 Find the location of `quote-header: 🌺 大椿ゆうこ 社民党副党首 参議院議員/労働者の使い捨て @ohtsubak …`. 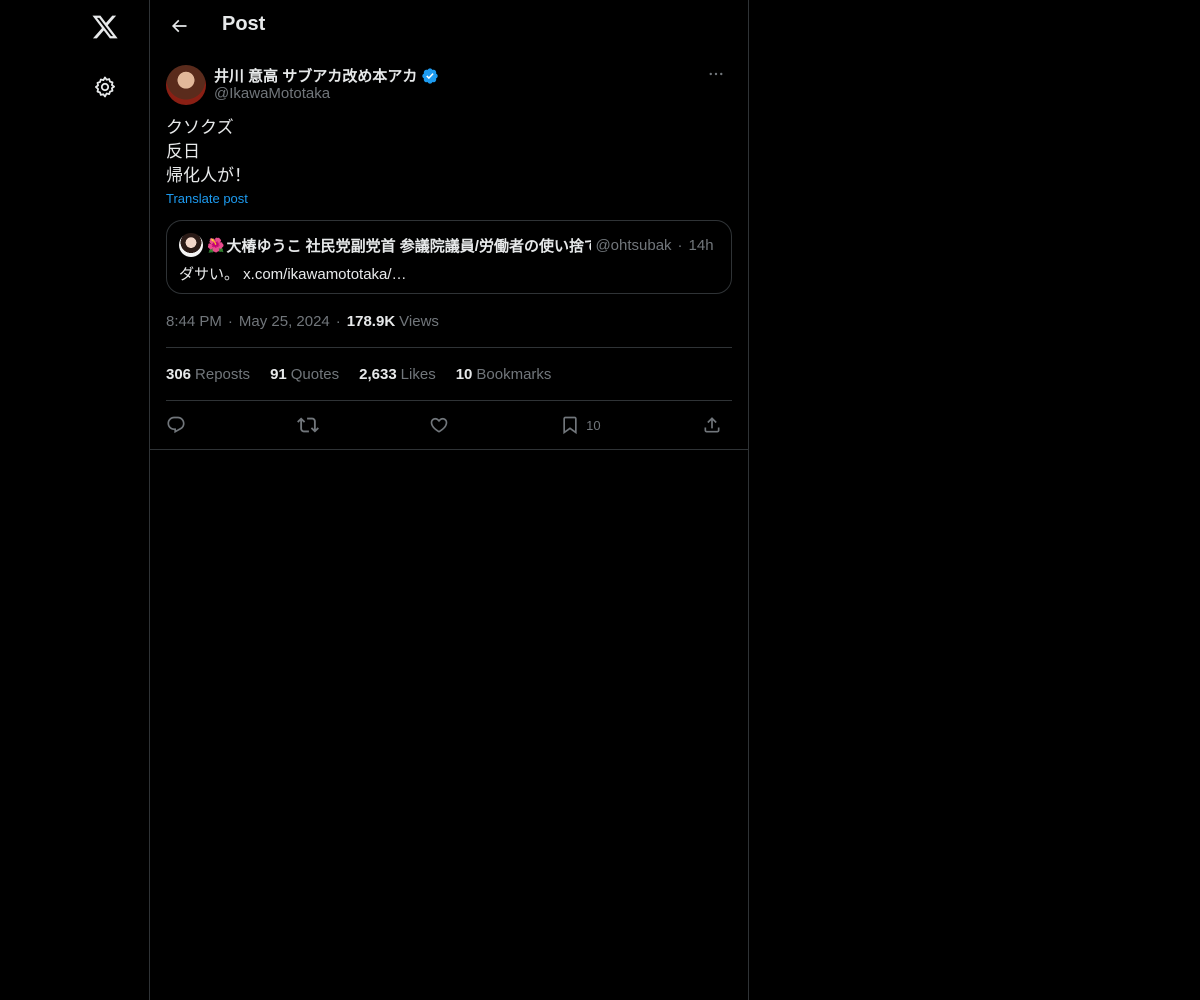

quote-header: 🌺 大椿ゆうこ 社民党副党首 参議院議員/労働者の使い捨て @ohtsubak … is located at coordinates (449, 245).